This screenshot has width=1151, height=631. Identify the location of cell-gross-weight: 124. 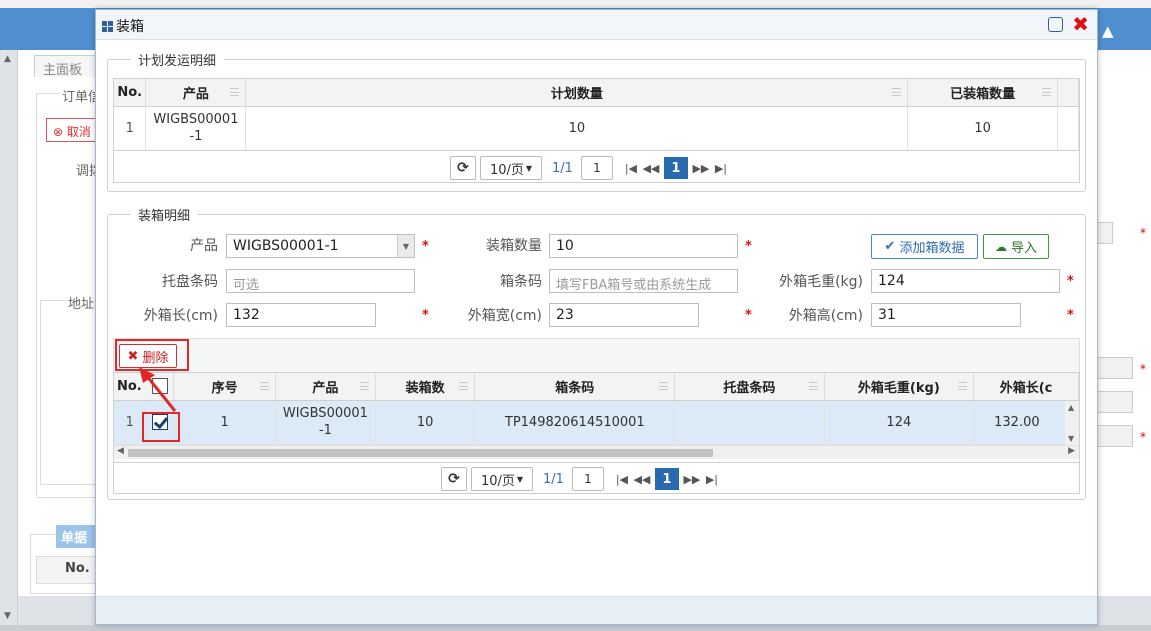
(899, 422).